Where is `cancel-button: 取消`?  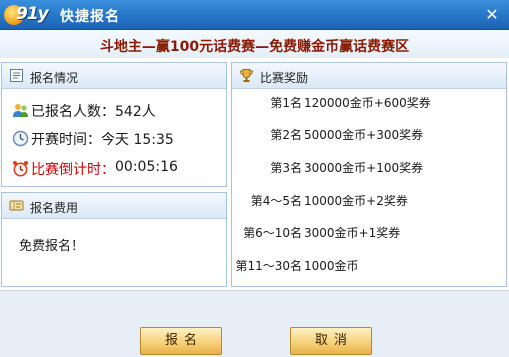
cancel-button: 取消 is located at coordinates (331, 341).